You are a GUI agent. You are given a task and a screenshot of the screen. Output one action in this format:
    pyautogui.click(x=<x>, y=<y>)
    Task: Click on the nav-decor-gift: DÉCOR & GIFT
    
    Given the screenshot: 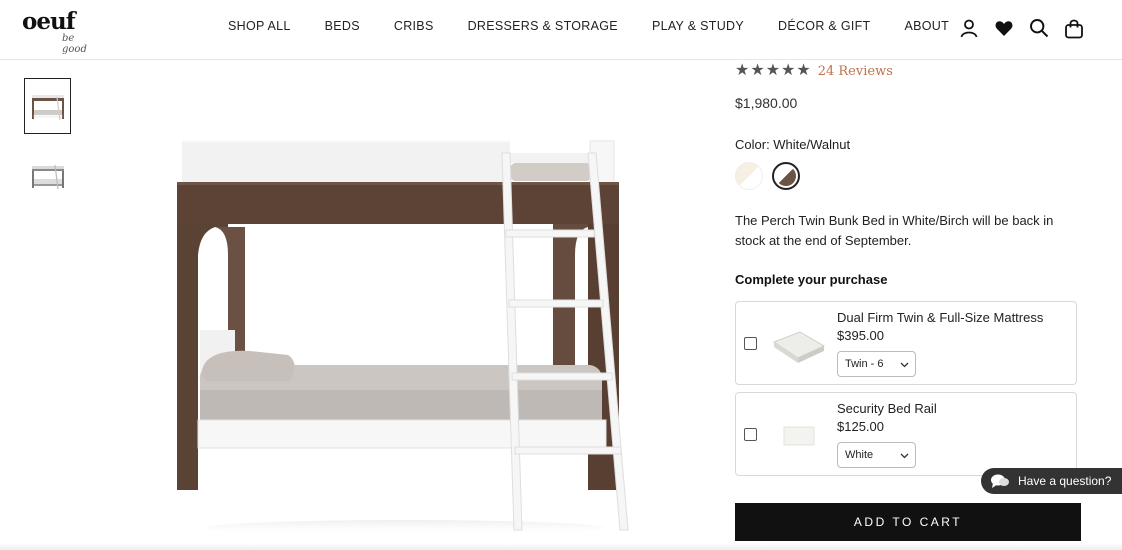 What is the action you would take?
    pyautogui.click(x=824, y=26)
    